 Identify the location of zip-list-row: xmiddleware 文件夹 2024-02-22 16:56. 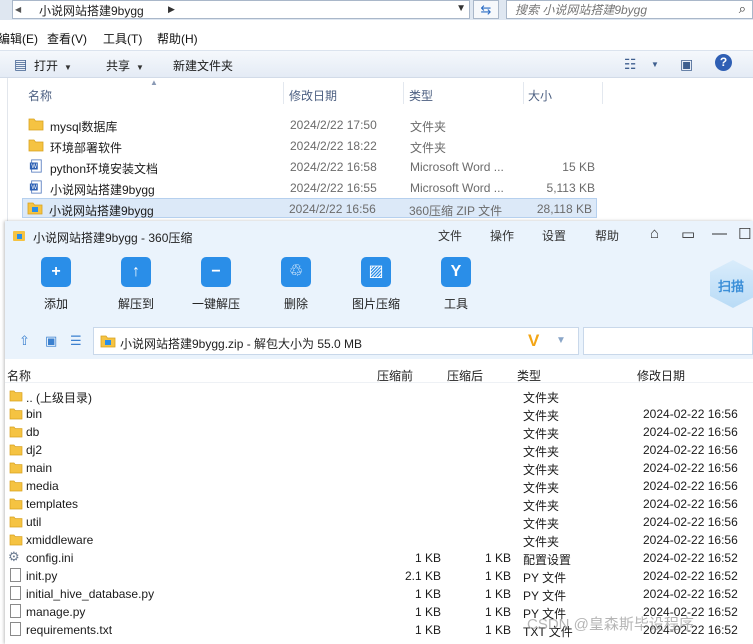
(379, 540).